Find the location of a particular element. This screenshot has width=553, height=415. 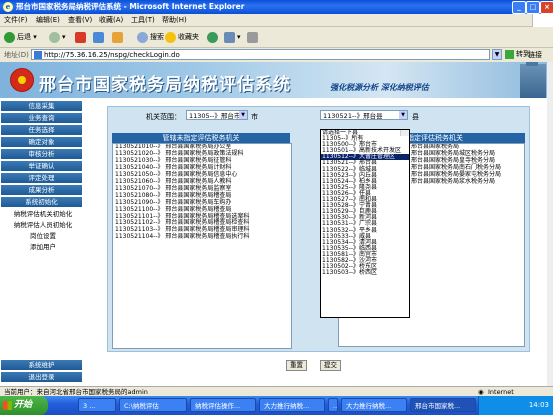

unassigned-list-header: 管辖未指定评估税务机关 is located at coordinates (201, 138).